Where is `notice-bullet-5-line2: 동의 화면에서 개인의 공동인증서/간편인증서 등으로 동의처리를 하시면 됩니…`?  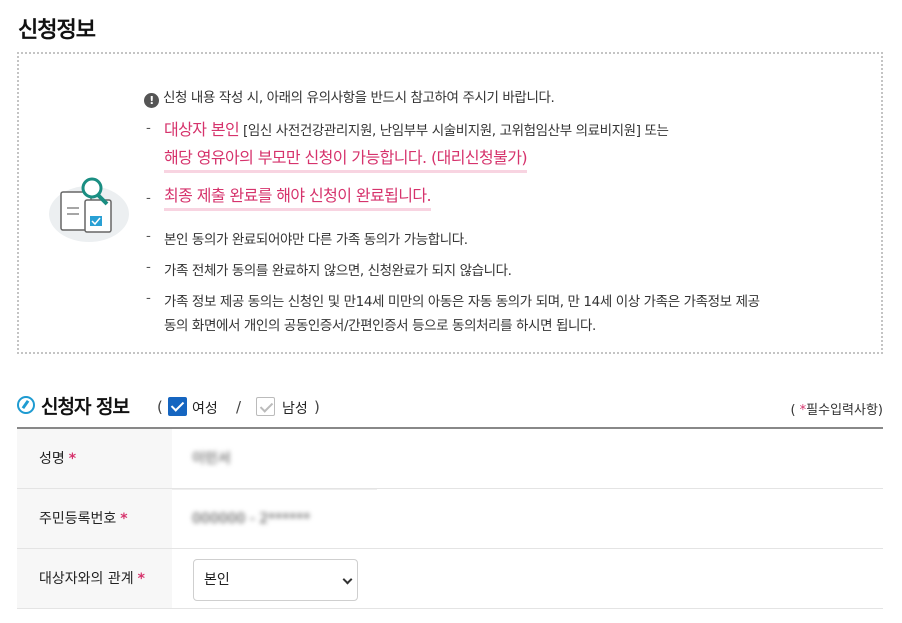
notice-bullet-5-line2: 동의 화면에서 개인의 공동인증서/간편인증서 등으로 동의처리를 하시면 됩니… is located at coordinates (380, 326).